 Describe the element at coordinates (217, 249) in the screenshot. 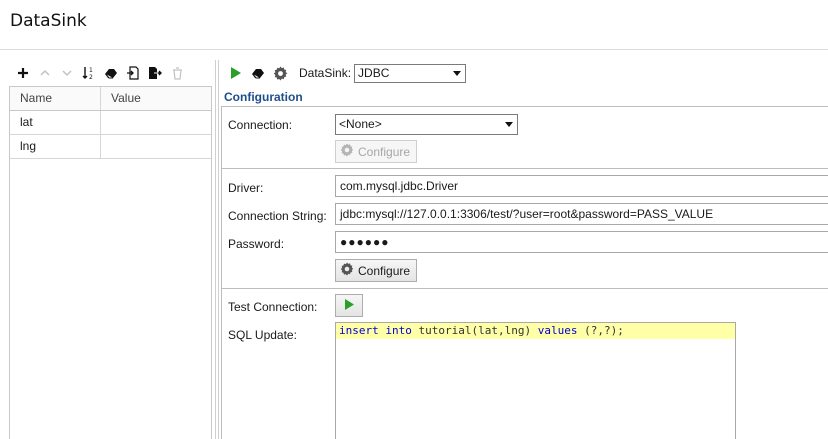

I see `panel-splitter` at that location.